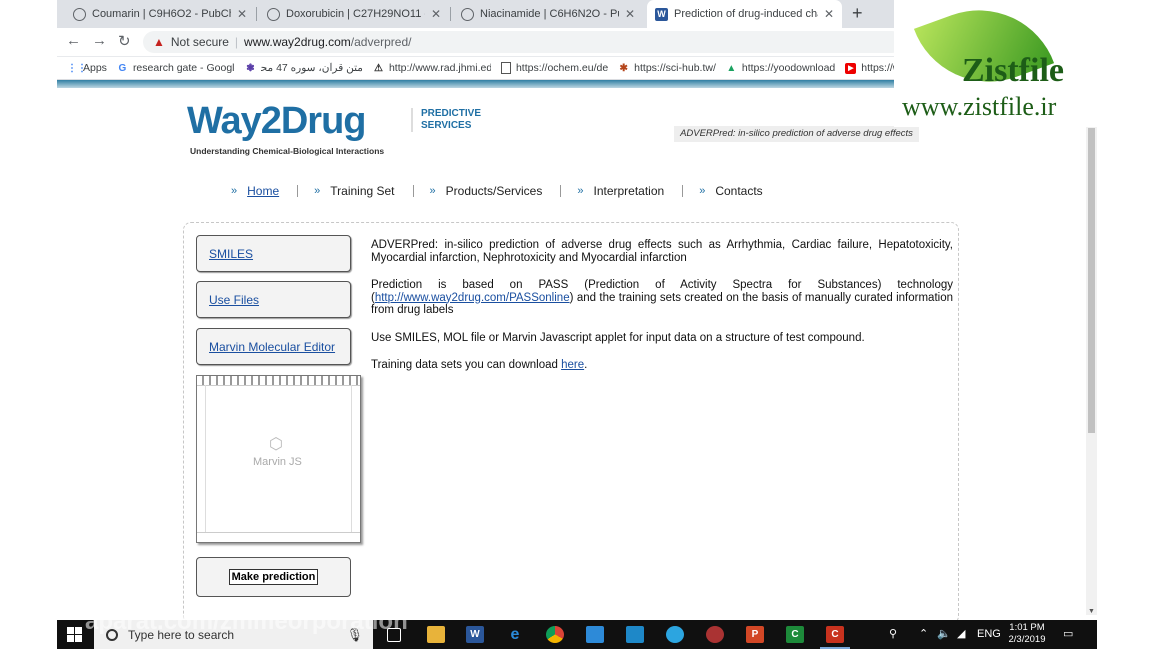  Describe the element at coordinates (256, 14) in the screenshot. I see `tab-divider` at that location.